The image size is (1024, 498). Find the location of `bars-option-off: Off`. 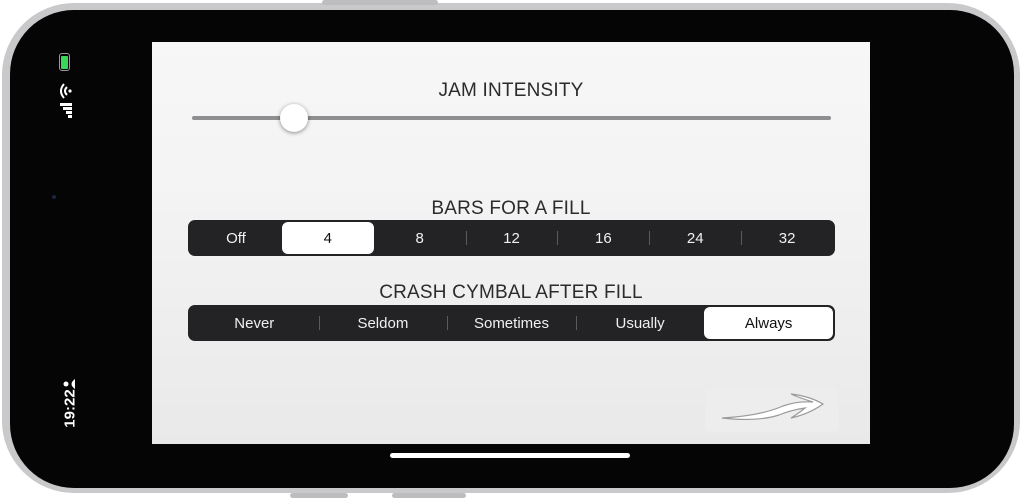

bars-option-off: Off is located at coordinates (236, 238).